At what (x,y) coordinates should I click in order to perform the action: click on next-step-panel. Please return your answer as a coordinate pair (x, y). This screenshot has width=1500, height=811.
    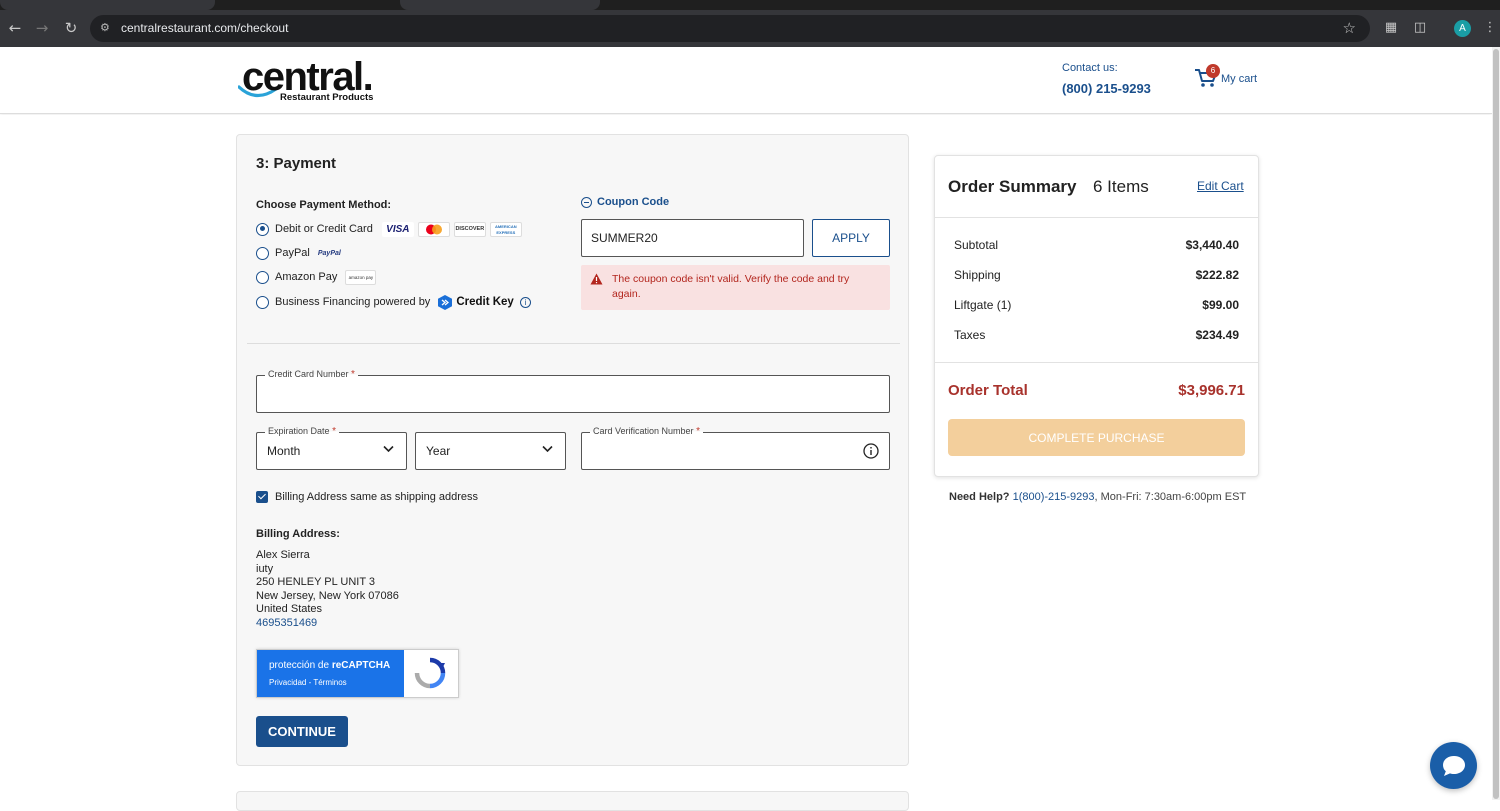
    Looking at the image, I should click on (572, 801).